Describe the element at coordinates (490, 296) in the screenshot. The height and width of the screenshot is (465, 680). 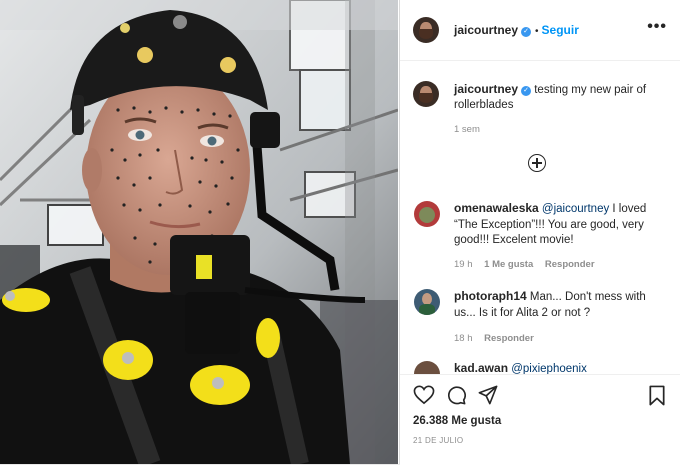
I see `commenter-username: photoraph14` at that location.